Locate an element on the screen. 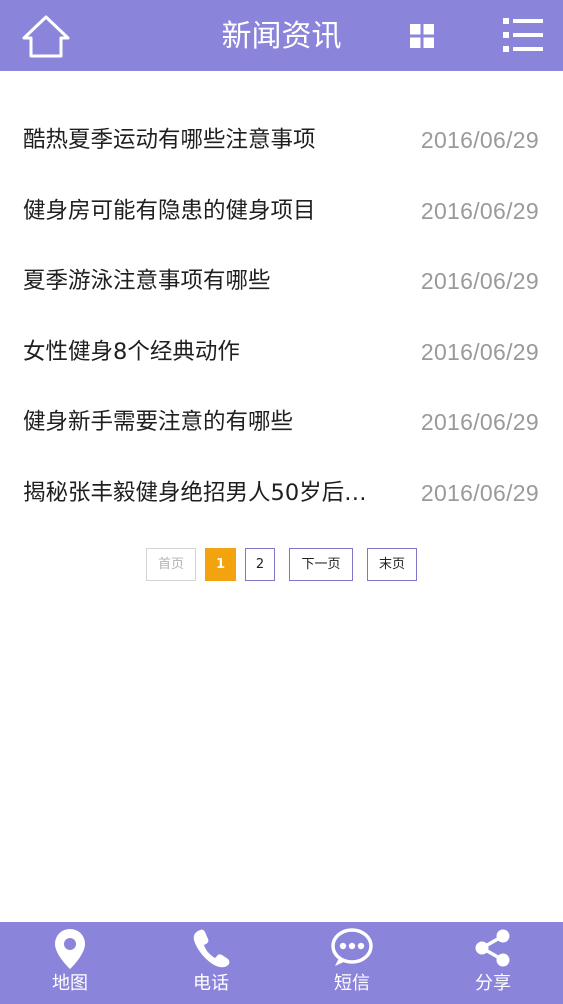  news-item: 女性健身8个经典动作 2016/06/29 is located at coordinates (281, 352).